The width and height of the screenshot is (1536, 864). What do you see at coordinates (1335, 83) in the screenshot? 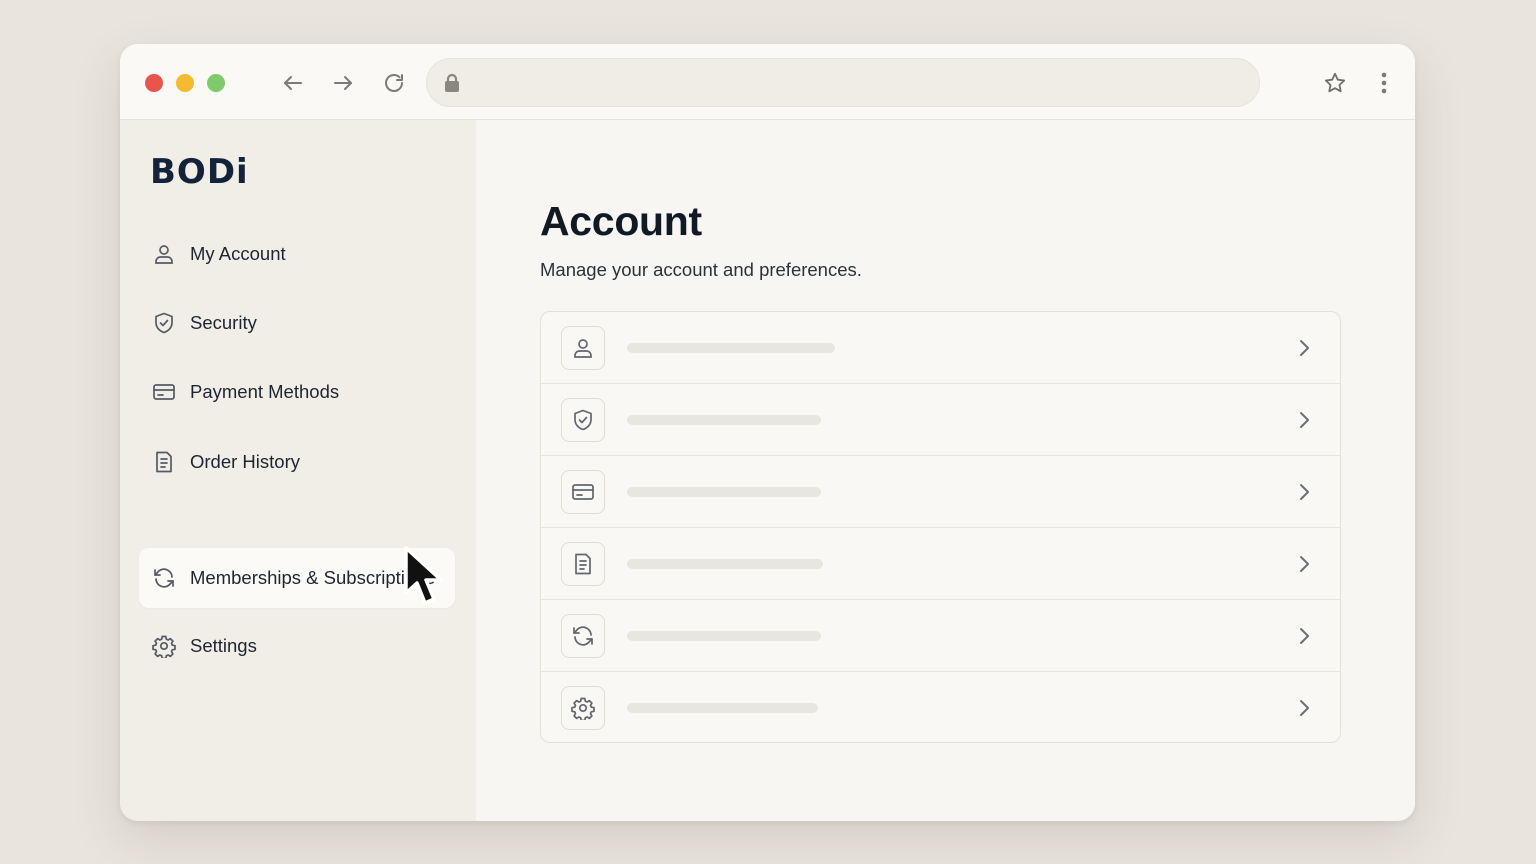
I see `star-icon` at bounding box center [1335, 83].